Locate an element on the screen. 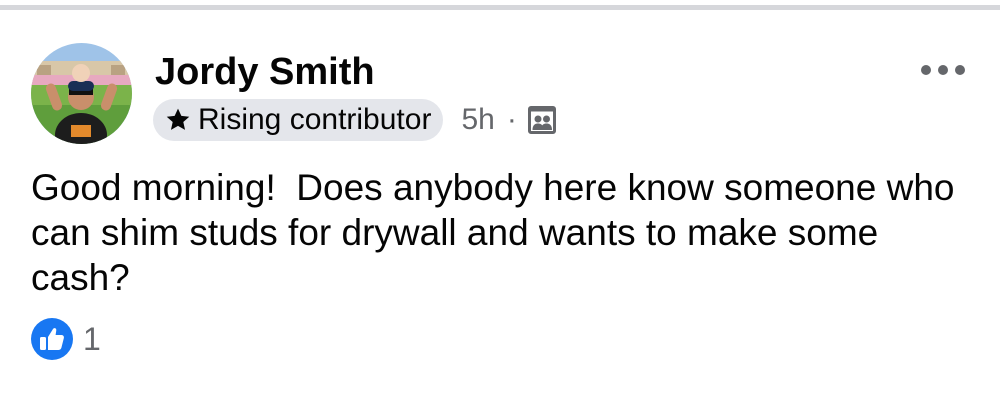  reactions-summary: 1 is located at coordinates (66, 339).